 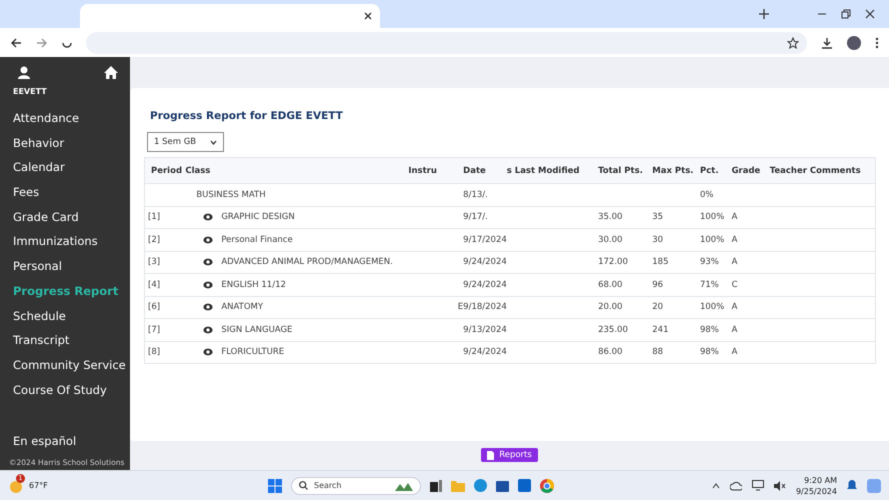 I want to click on class-link: ADVANCED ANIMAL PROD/MANAGEMEN., so click(x=307, y=262).